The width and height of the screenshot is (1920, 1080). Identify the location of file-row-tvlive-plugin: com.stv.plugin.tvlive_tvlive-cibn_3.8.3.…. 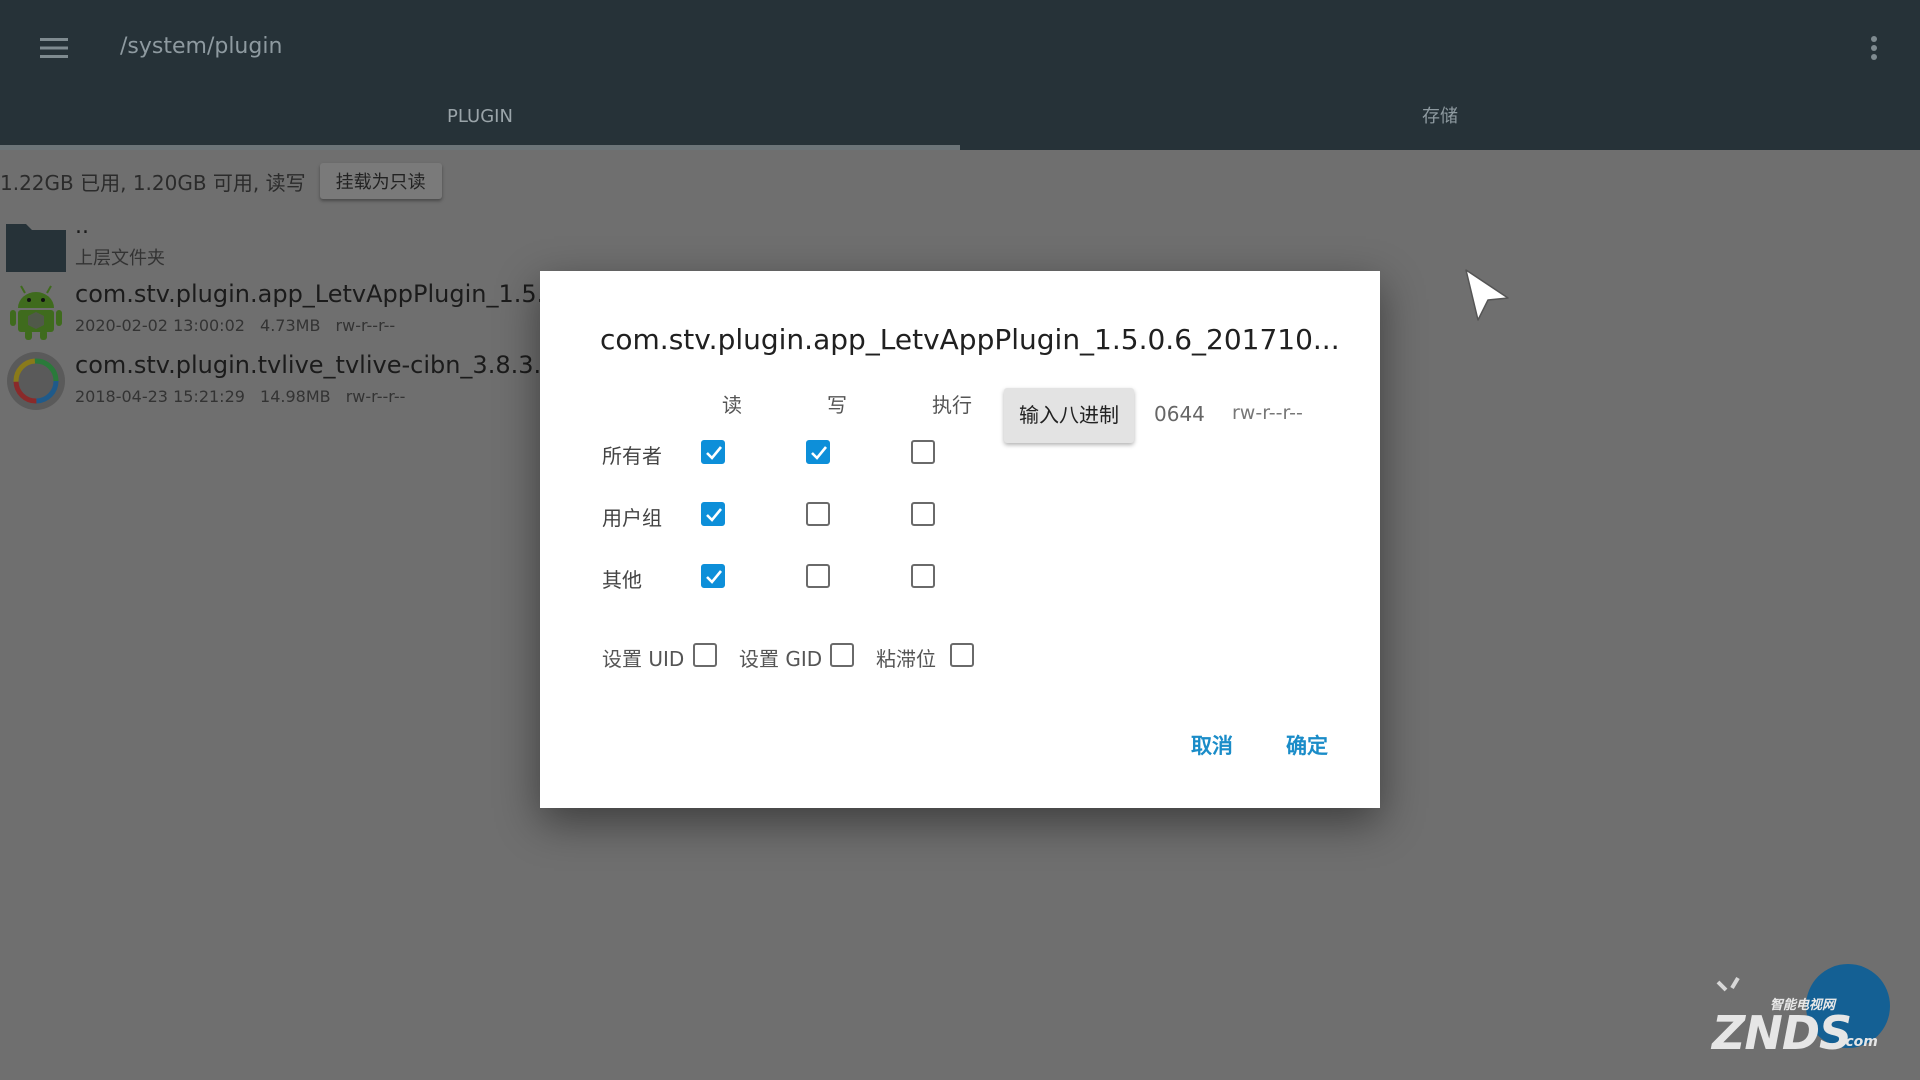
(286, 380).